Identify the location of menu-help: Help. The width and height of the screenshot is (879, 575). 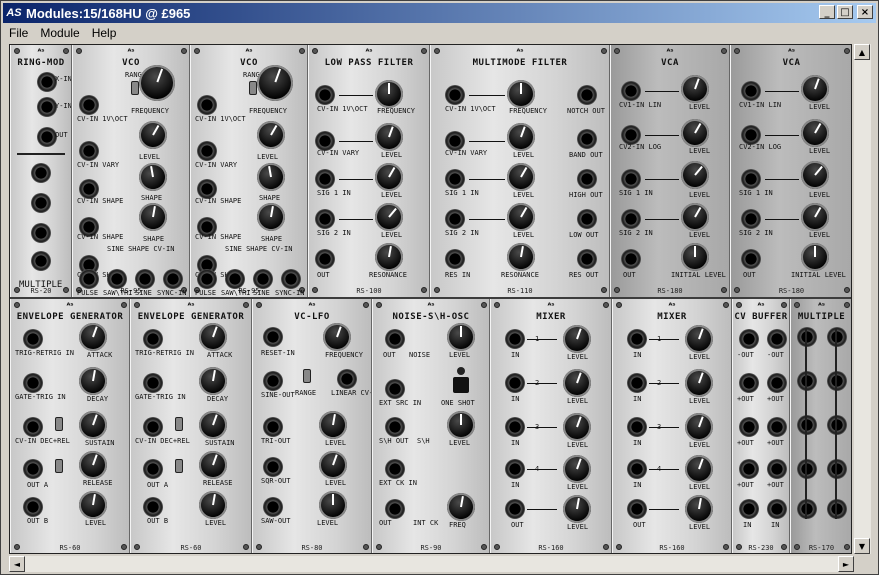
(104, 33).